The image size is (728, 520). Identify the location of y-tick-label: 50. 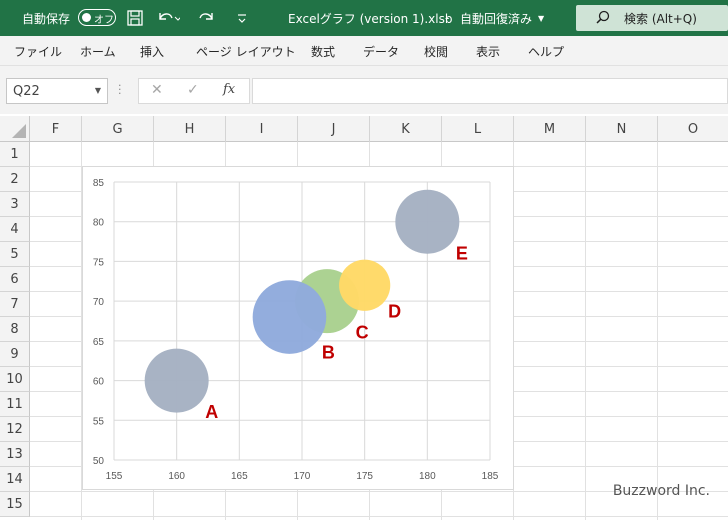
(99, 461).